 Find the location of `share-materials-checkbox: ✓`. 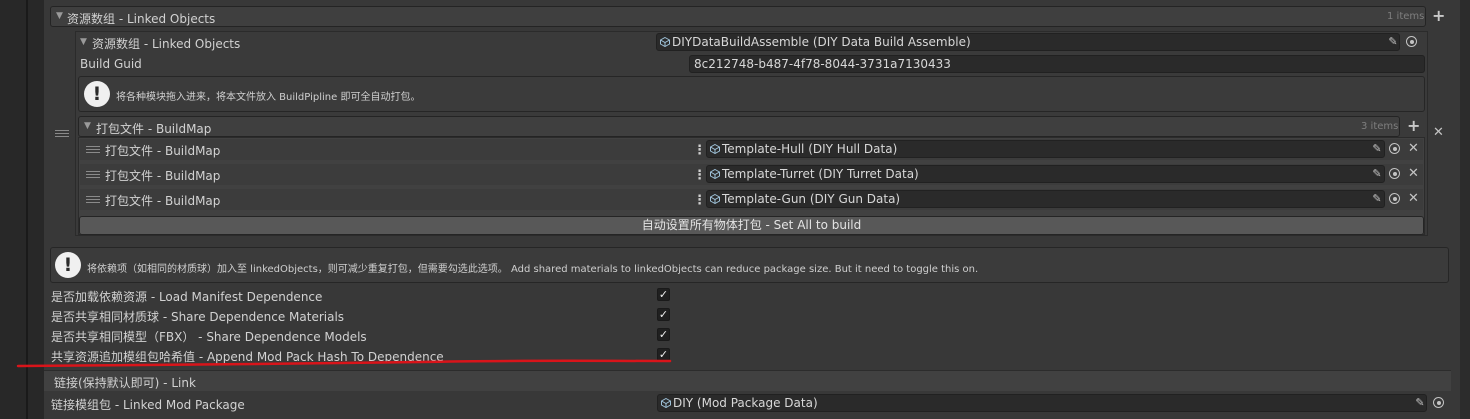

share-materials-checkbox: ✓ is located at coordinates (663, 314).